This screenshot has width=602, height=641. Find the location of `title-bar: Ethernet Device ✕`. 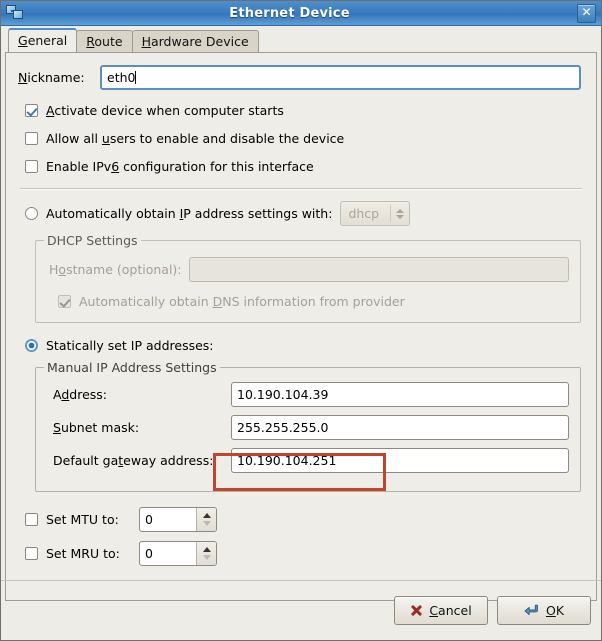

title-bar: Ethernet Device ✕ is located at coordinates (301, 13).